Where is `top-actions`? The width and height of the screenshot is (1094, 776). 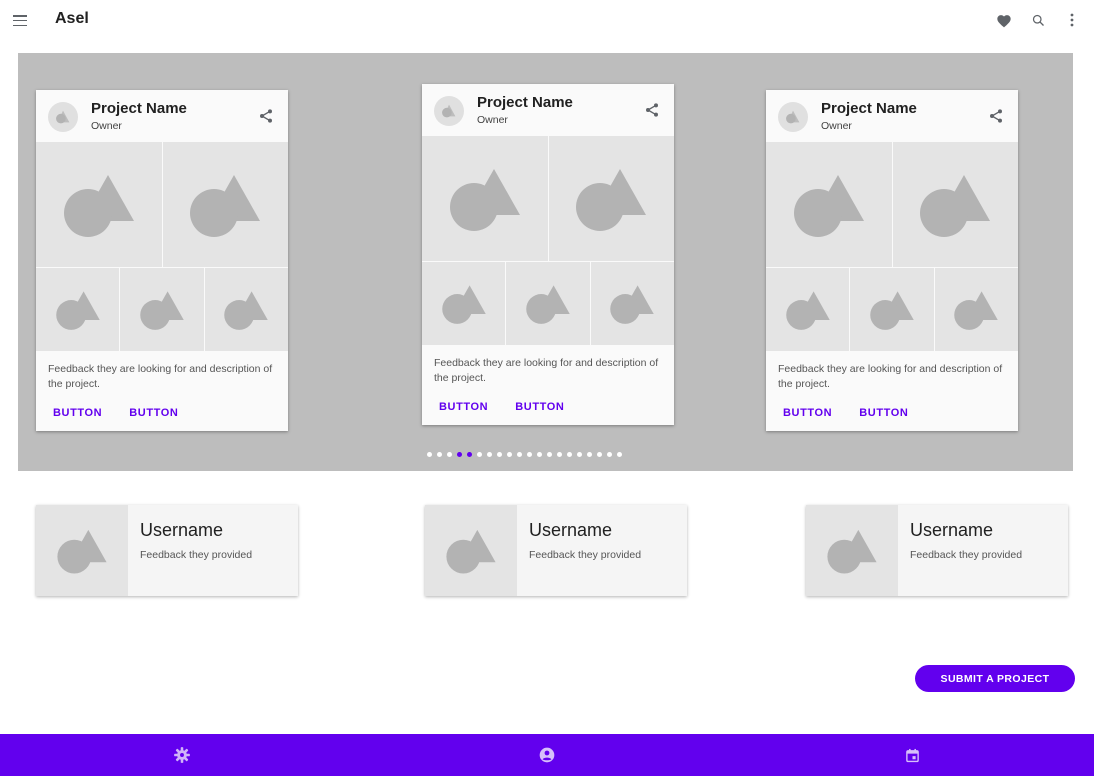
top-actions is located at coordinates (1038, 20).